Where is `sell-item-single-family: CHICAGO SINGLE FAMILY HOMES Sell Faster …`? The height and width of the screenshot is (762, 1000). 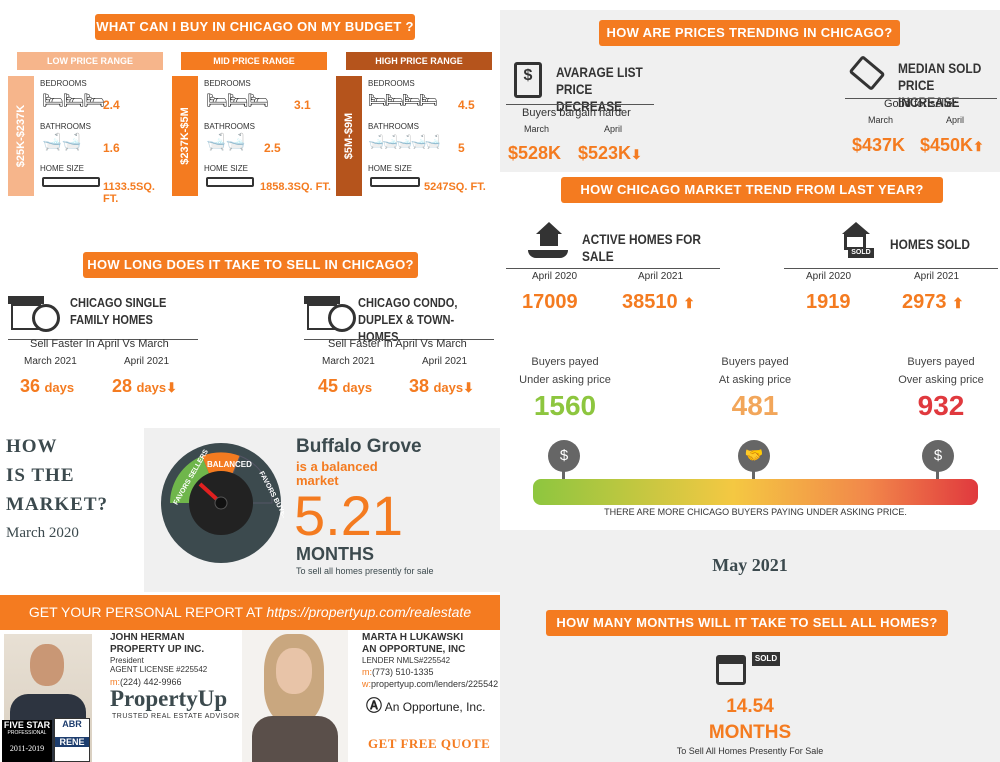 sell-item-single-family: CHICAGO SINGLE FAMILY HOMES Sell Faster … is located at coordinates (108, 347).